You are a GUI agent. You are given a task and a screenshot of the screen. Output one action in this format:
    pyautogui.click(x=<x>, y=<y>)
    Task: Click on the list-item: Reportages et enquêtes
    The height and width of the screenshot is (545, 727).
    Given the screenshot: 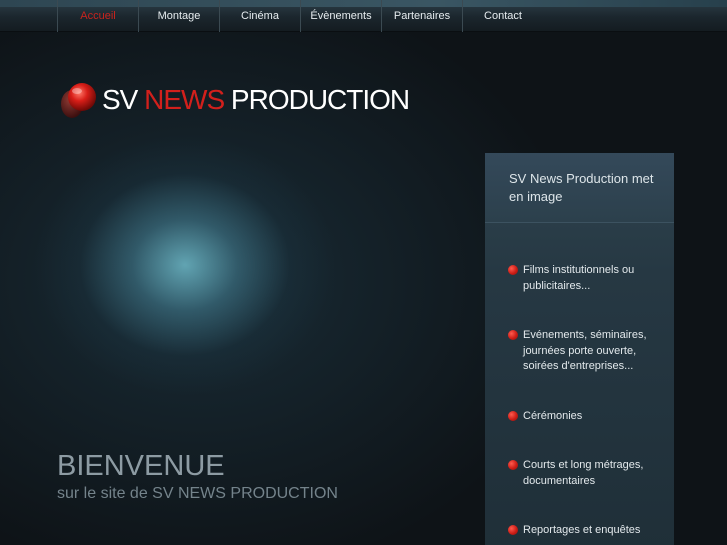 What is the action you would take?
    pyautogui.click(x=588, y=531)
    